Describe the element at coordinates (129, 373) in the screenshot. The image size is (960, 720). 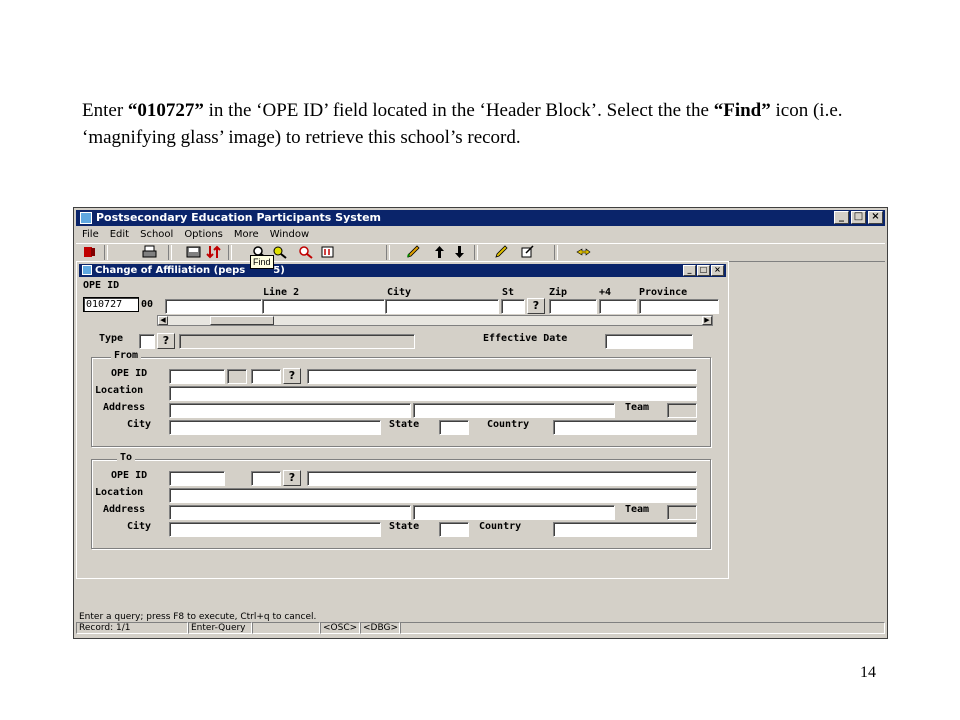
I see `from-ope-id-label: OPE ID` at that location.